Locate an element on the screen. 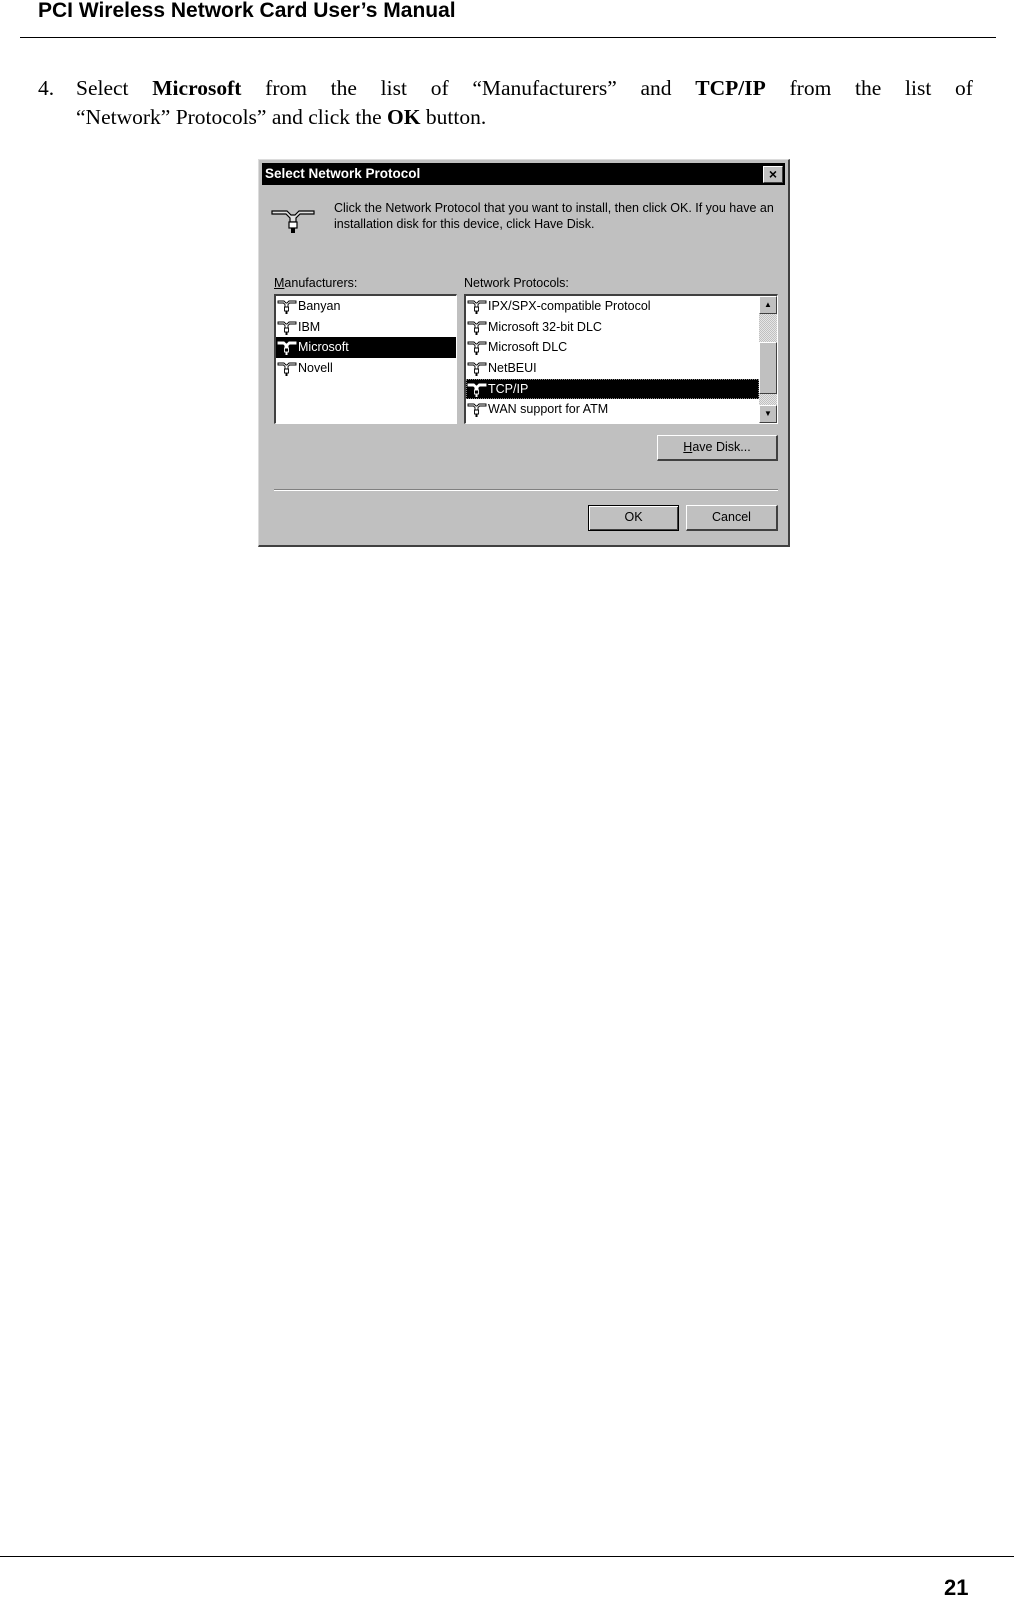 Image resolution: width=1014 pixels, height=1601 pixels. list-item-label: IBM is located at coordinates (309, 326).